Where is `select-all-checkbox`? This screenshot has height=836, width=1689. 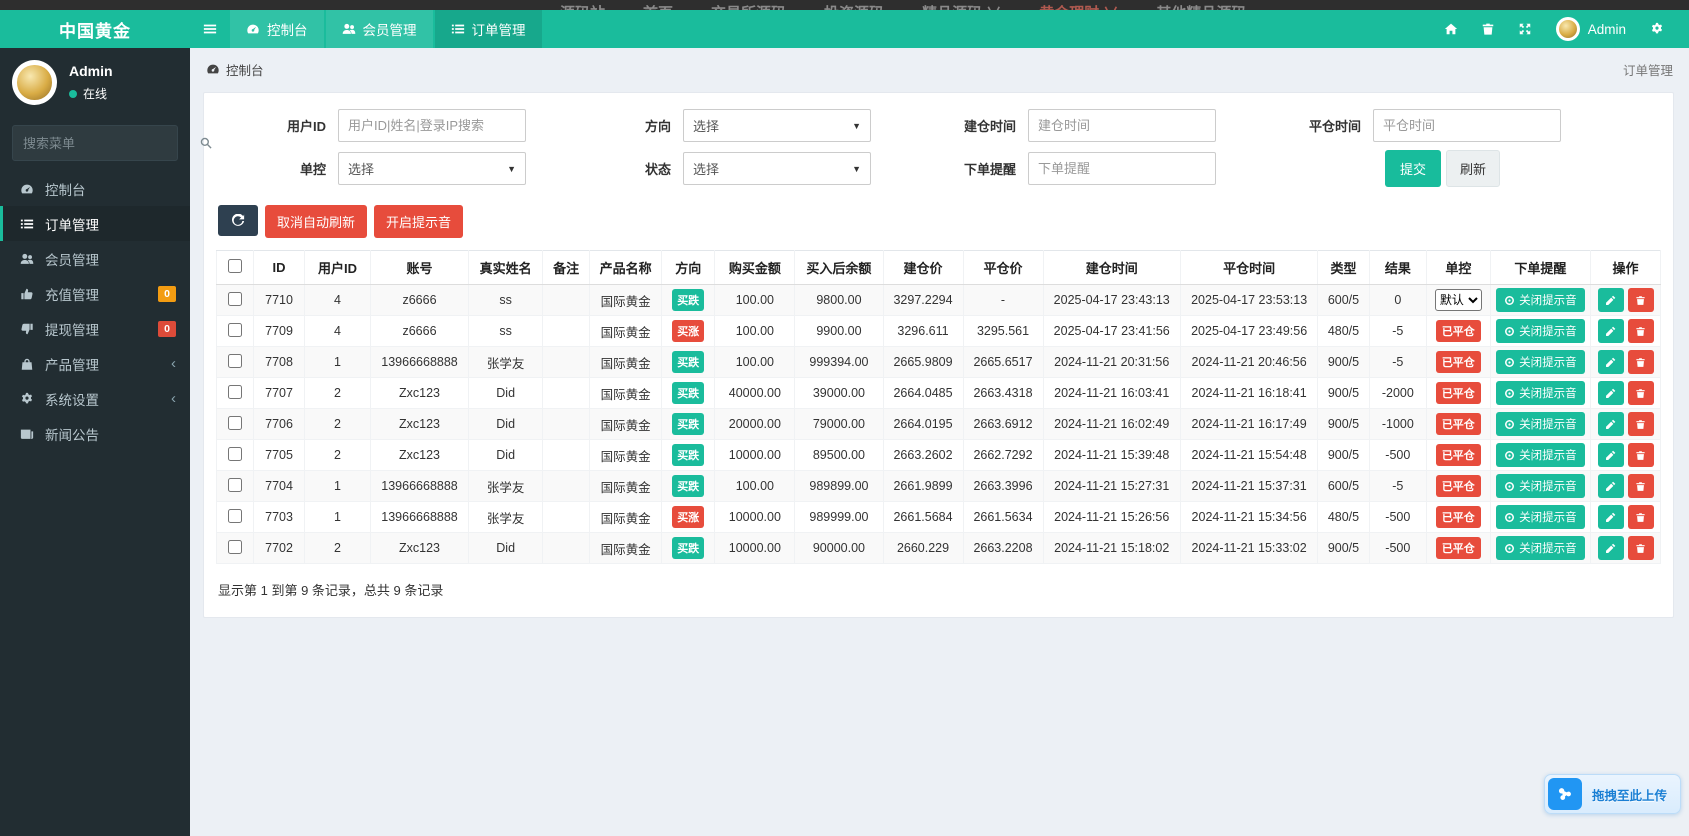
select-all-checkbox is located at coordinates (234, 266).